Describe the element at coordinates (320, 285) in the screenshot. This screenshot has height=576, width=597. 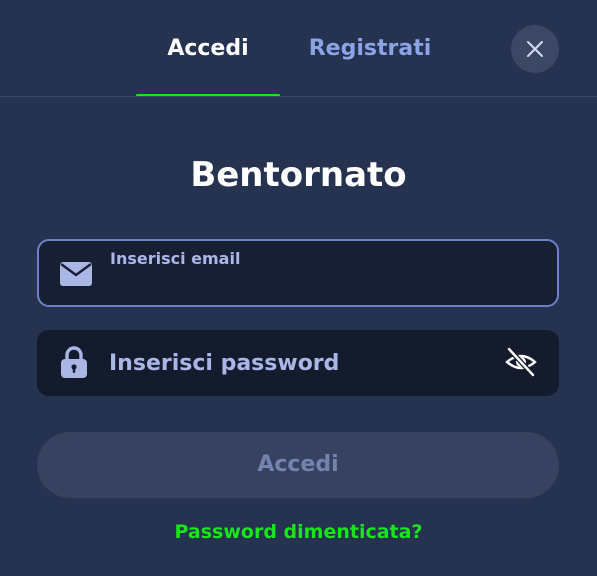
I see `email-input` at that location.